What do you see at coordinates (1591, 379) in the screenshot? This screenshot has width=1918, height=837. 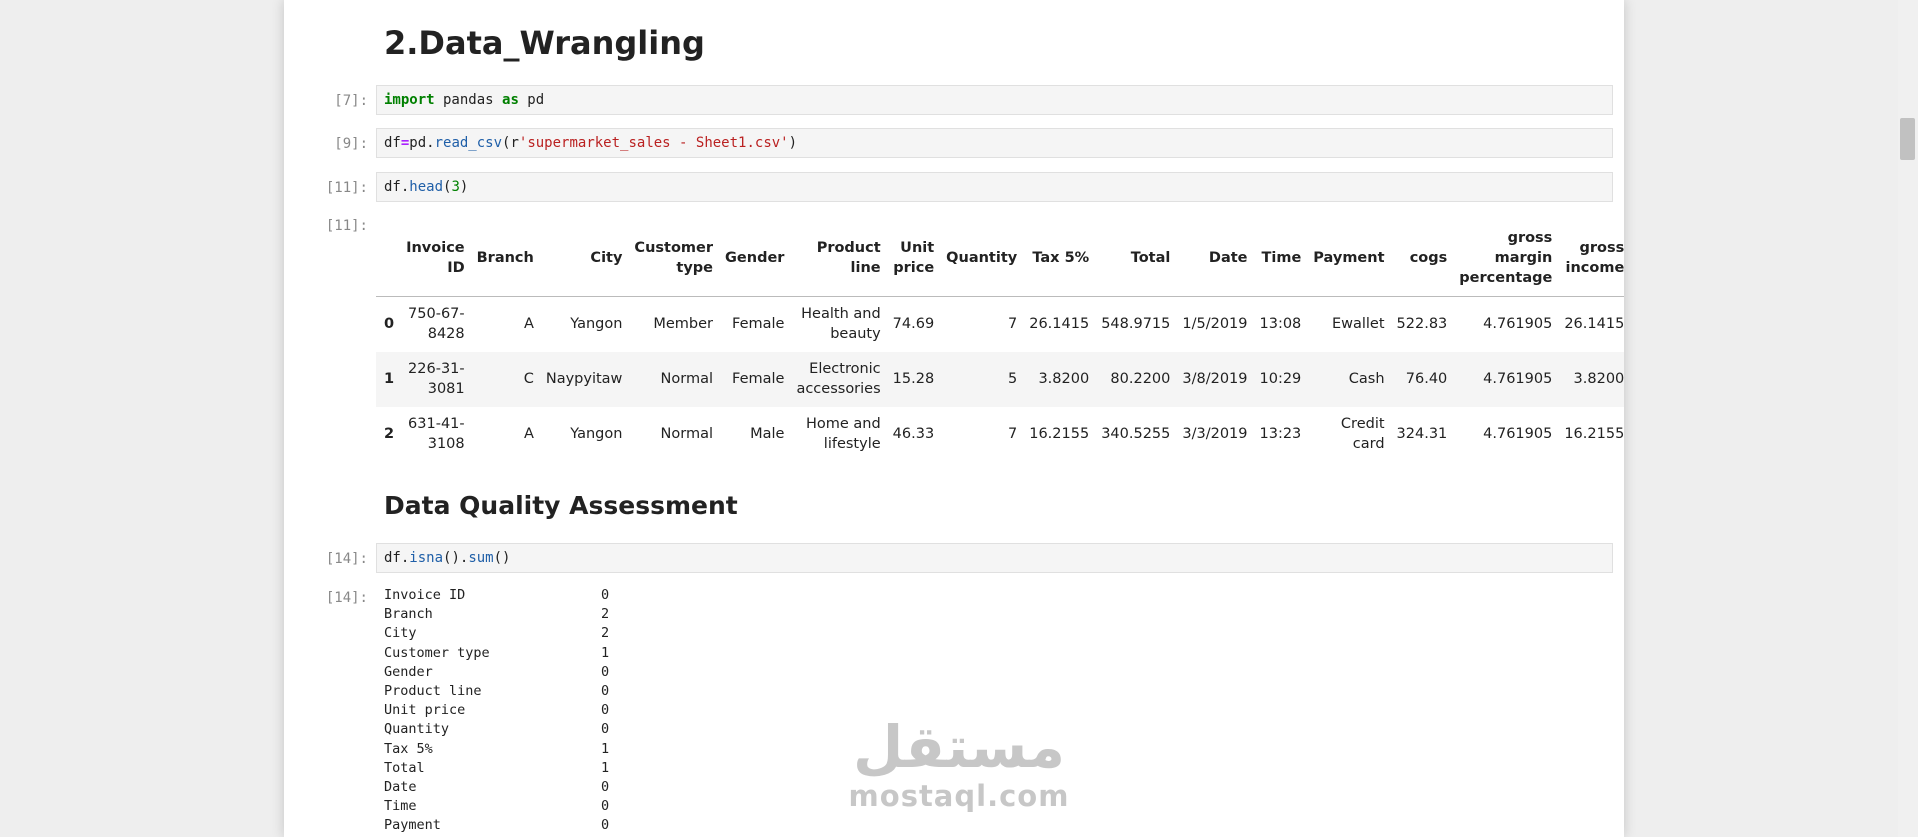 I see `table-cell: 3.8200` at bounding box center [1591, 379].